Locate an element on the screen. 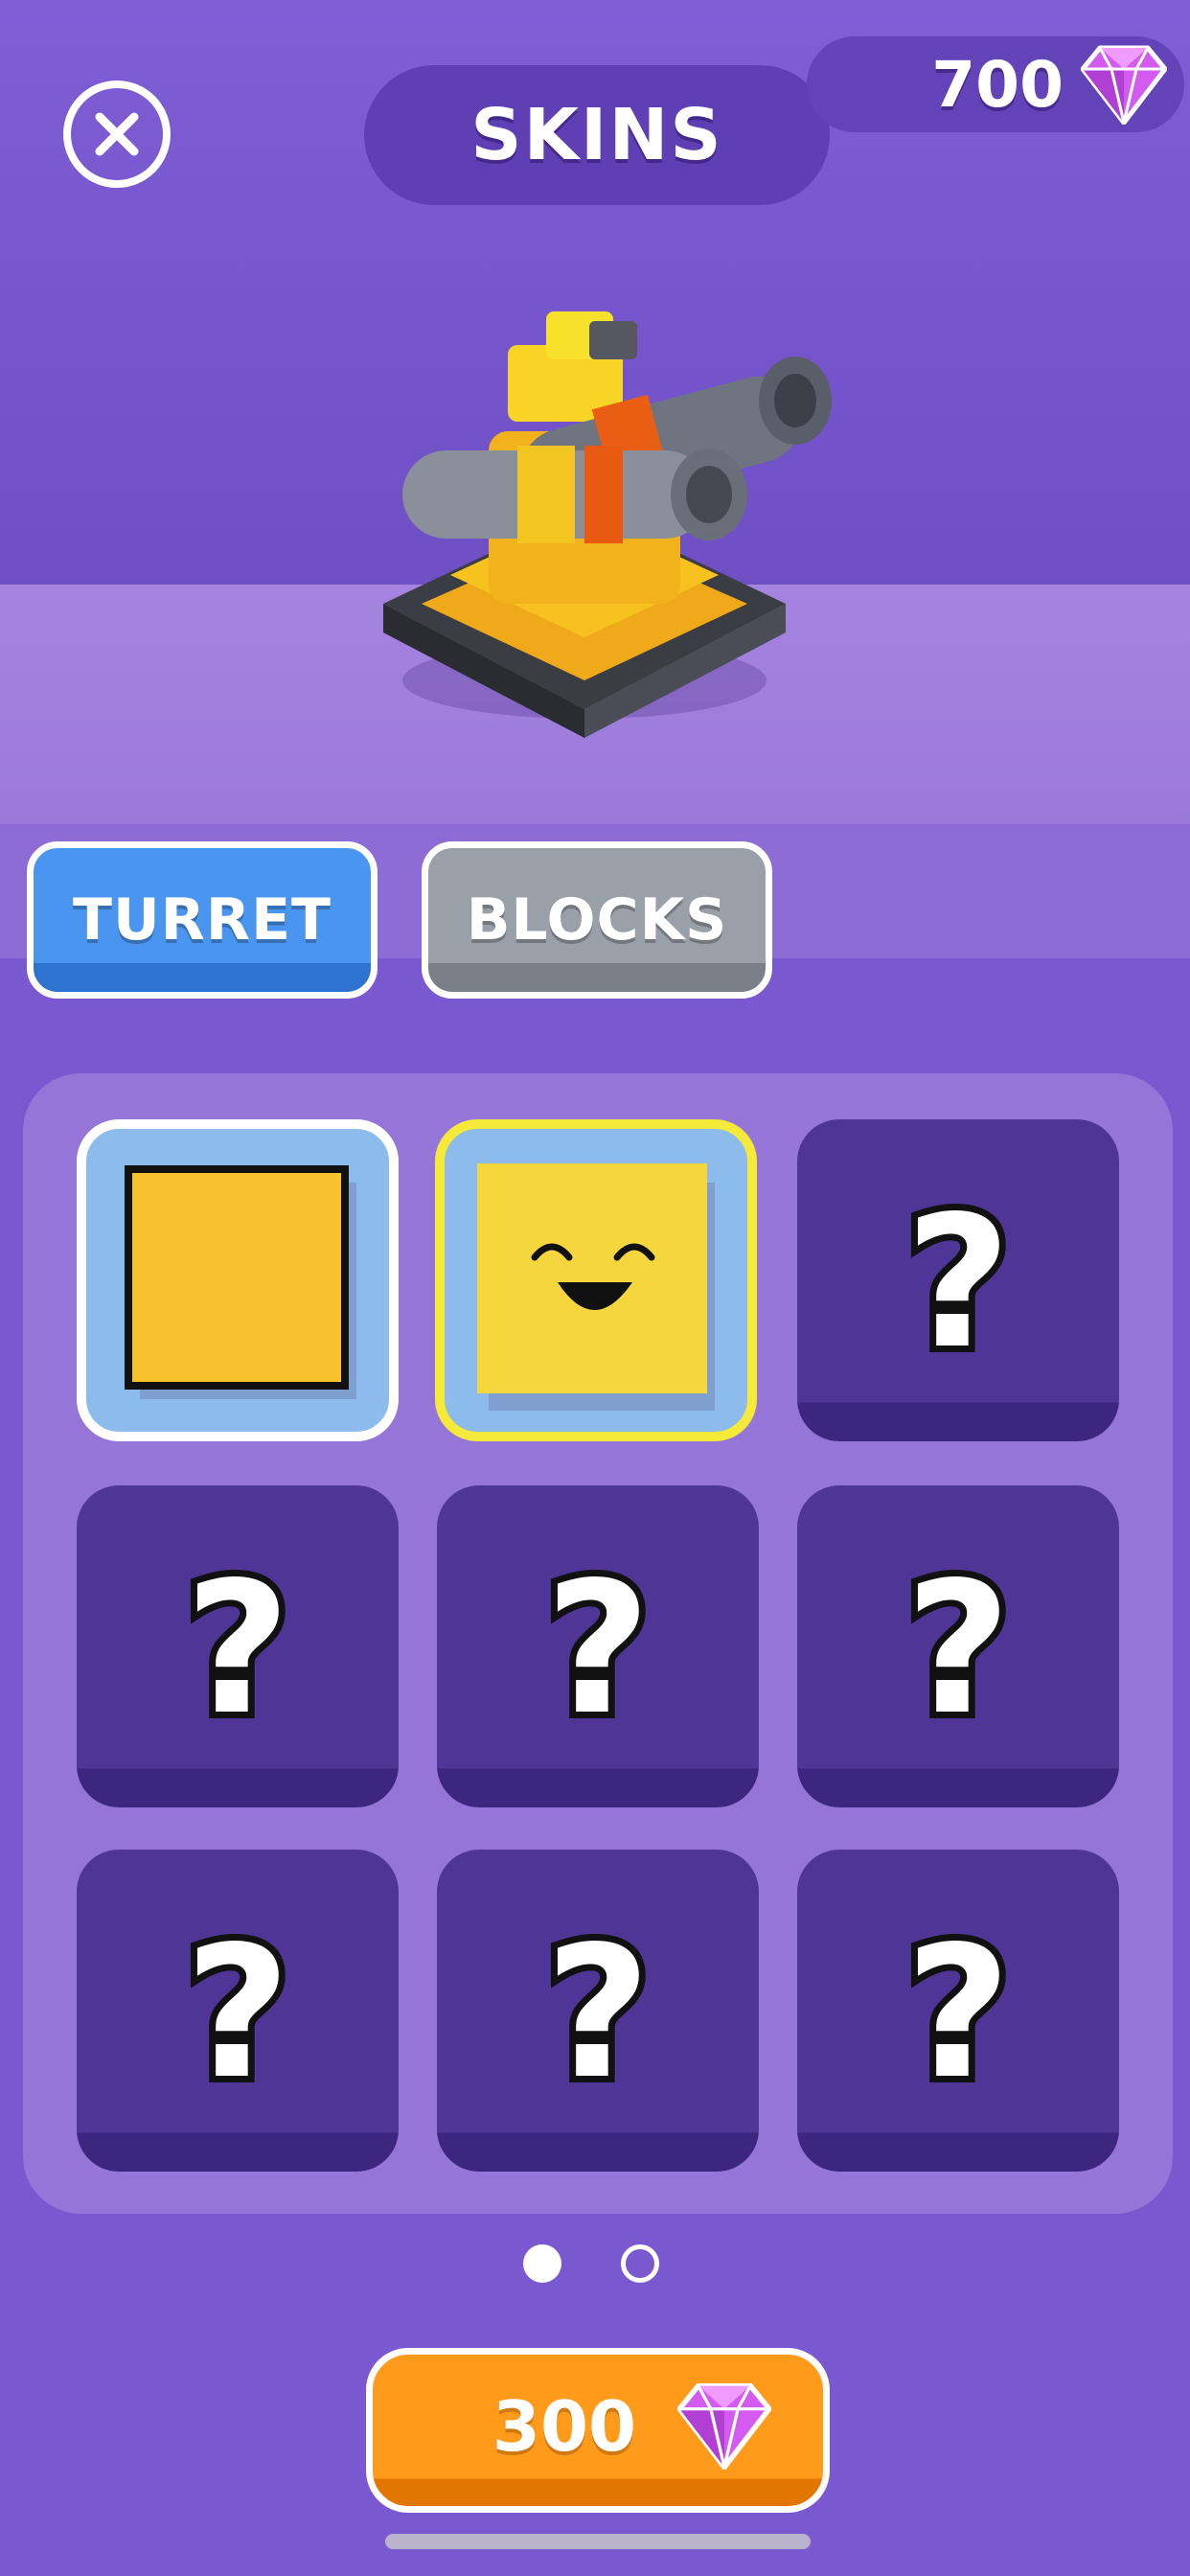 The height and width of the screenshot is (2576, 1190). plain-yellow-block-icon is located at coordinates (241, 1282).